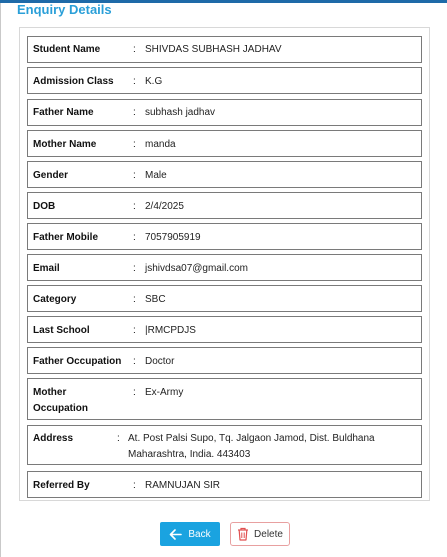 This screenshot has height=557, width=447. I want to click on detail-row-student-name: Student Name : SHIVDAS SUBHASH JADHAV, so click(224, 49).